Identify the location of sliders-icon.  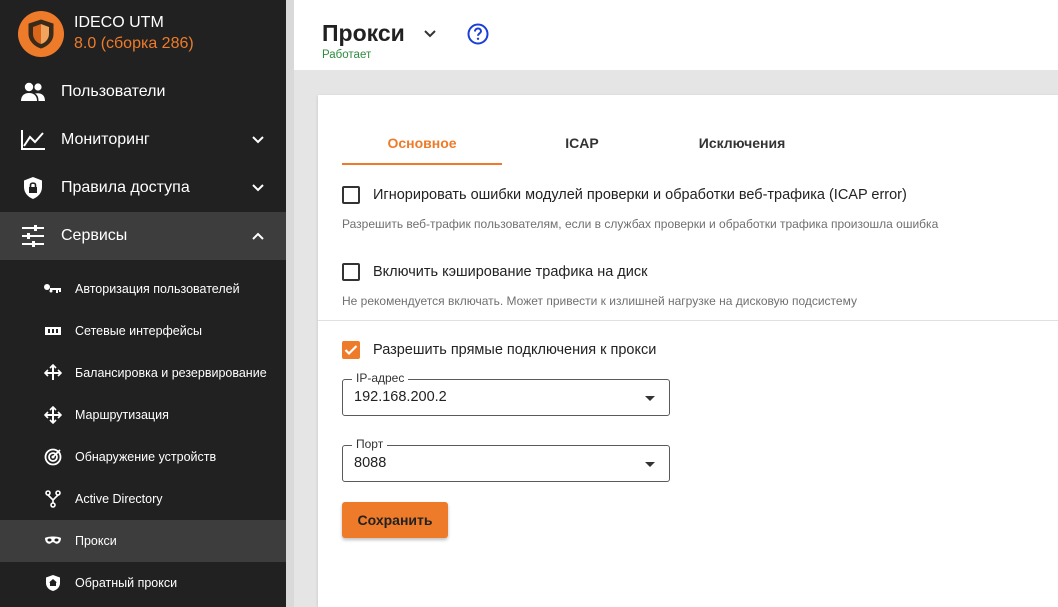
(33, 236).